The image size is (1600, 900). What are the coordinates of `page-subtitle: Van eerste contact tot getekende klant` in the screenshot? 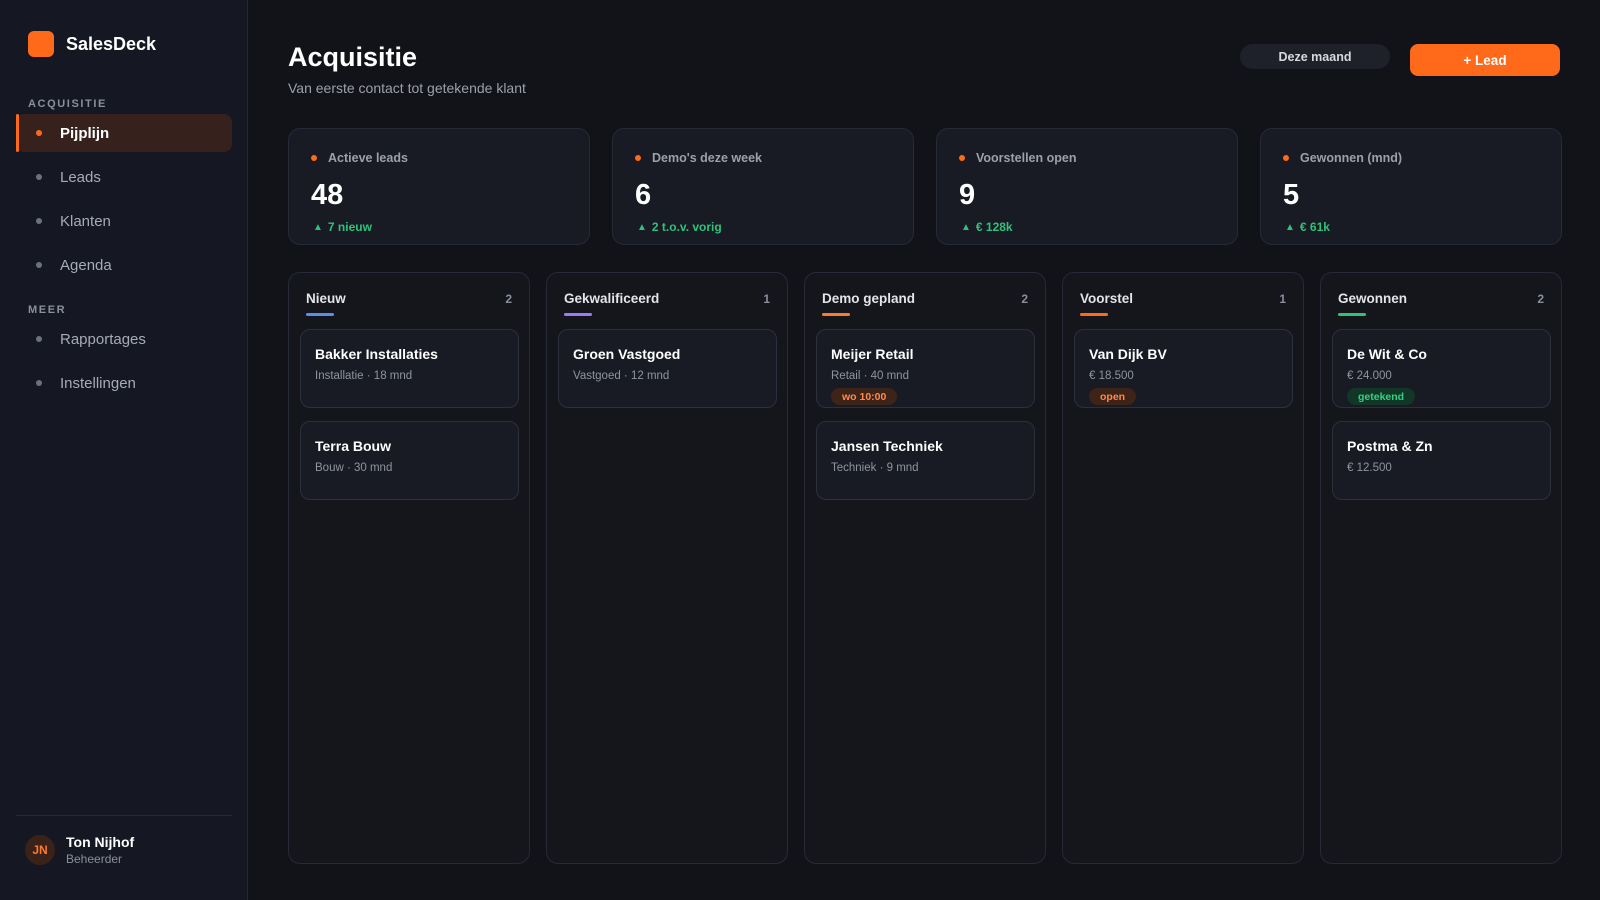 It's located at (407, 88).